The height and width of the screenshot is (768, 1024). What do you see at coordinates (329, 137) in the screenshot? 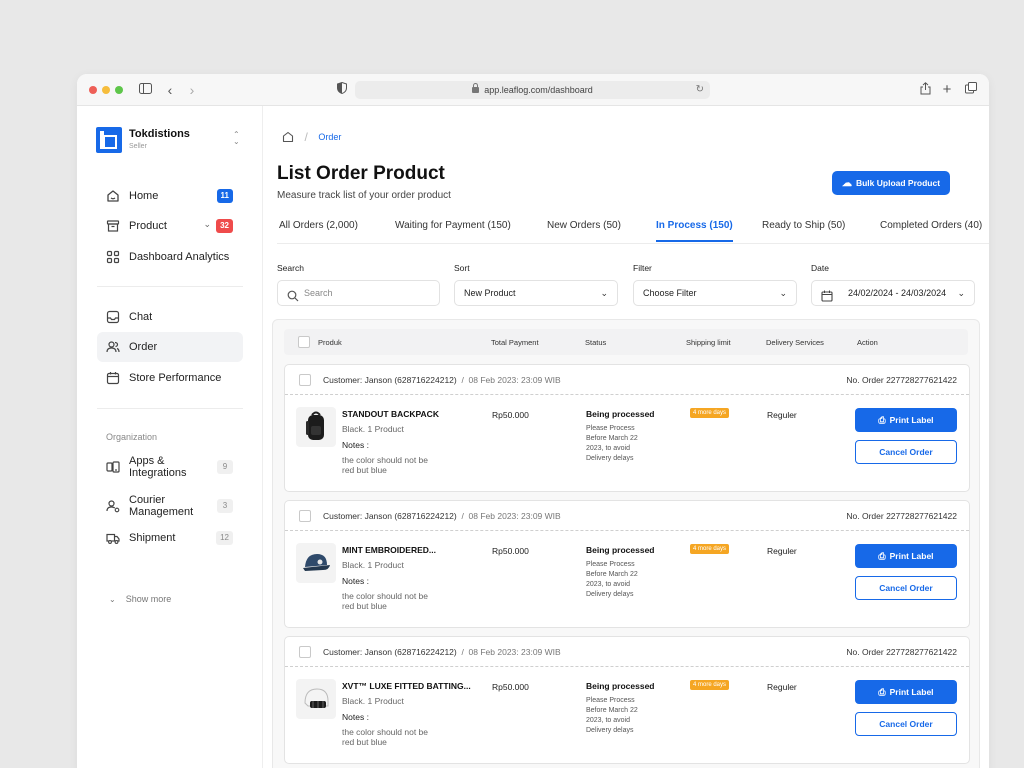
I see `breadcrumb-current: Order` at bounding box center [329, 137].